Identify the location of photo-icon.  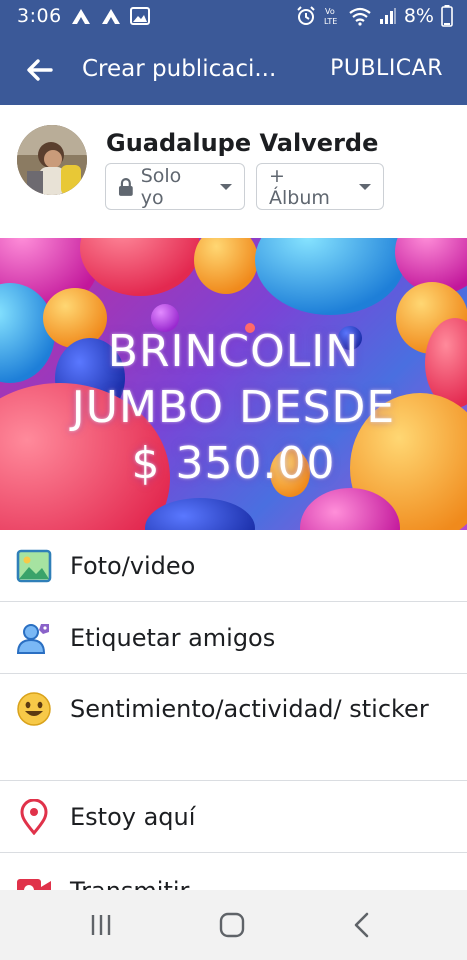
(34, 566).